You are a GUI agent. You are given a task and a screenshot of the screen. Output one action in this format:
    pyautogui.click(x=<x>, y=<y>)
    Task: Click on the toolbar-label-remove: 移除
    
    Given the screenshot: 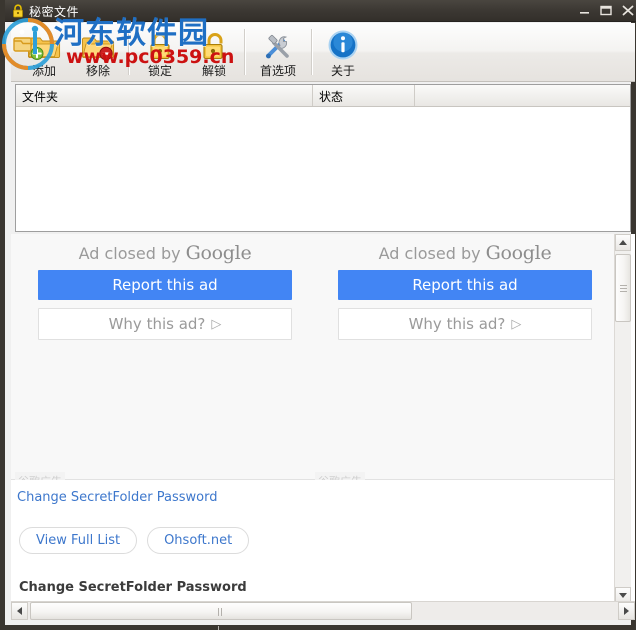 What is the action you would take?
    pyautogui.click(x=97, y=71)
    